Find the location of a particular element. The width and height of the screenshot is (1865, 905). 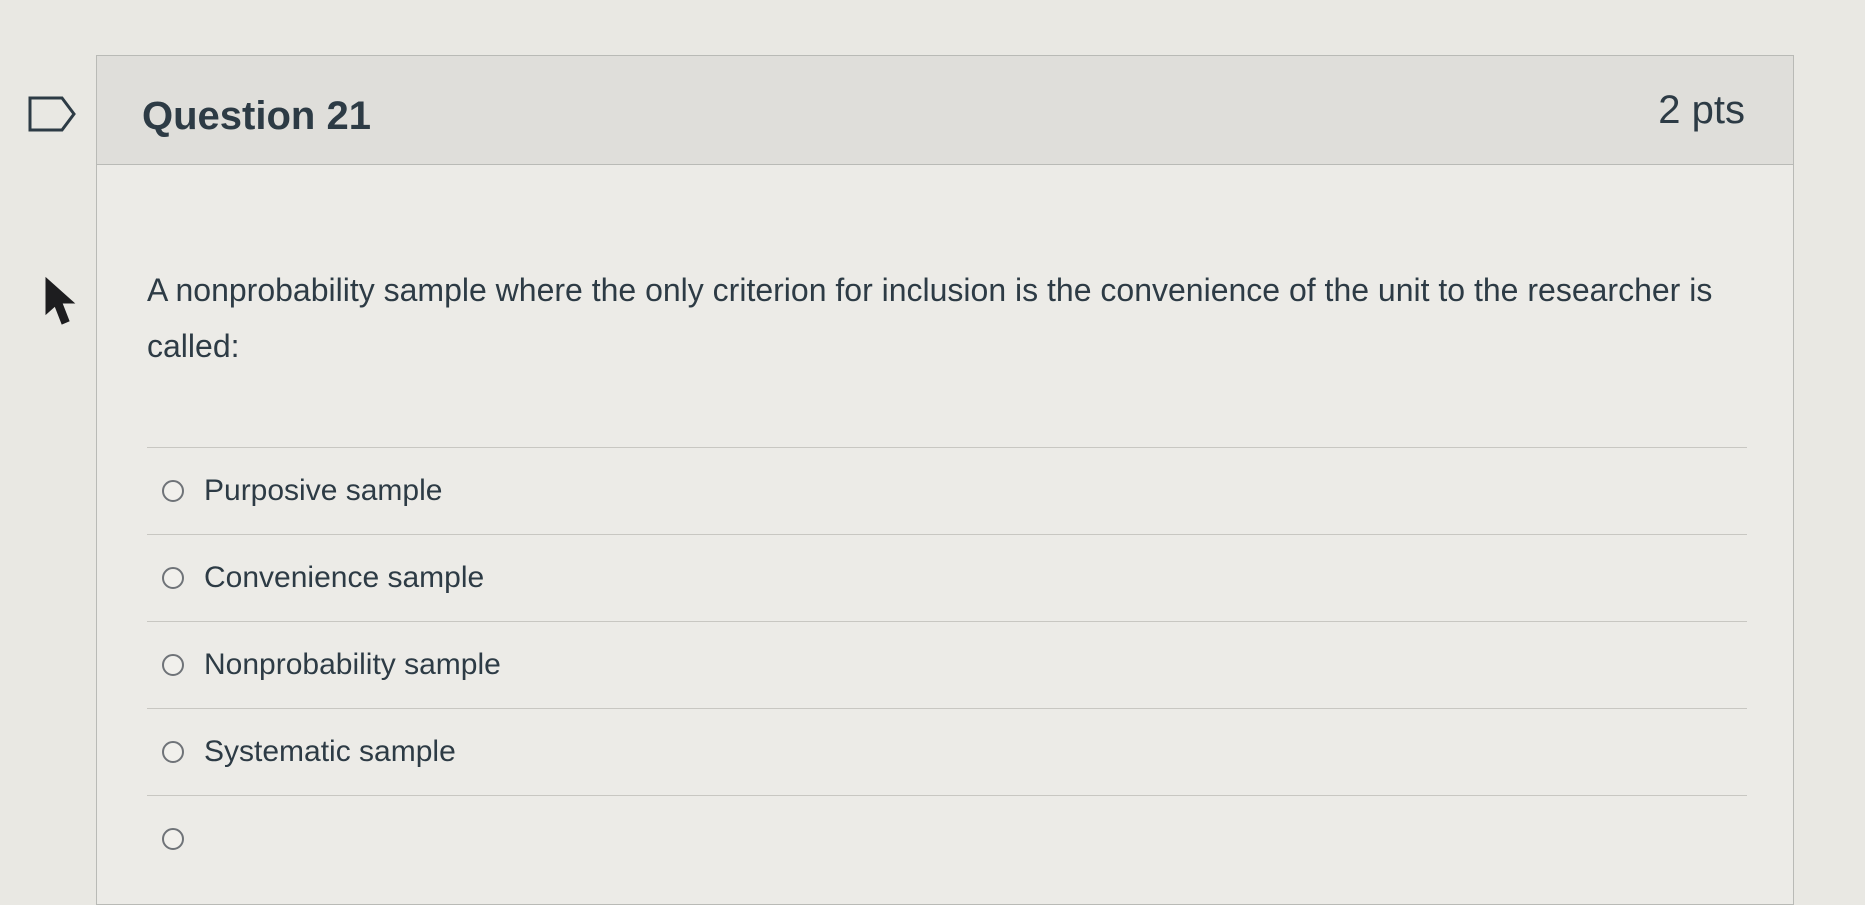

answer-option: Nonprobability sample is located at coordinates (947, 665).